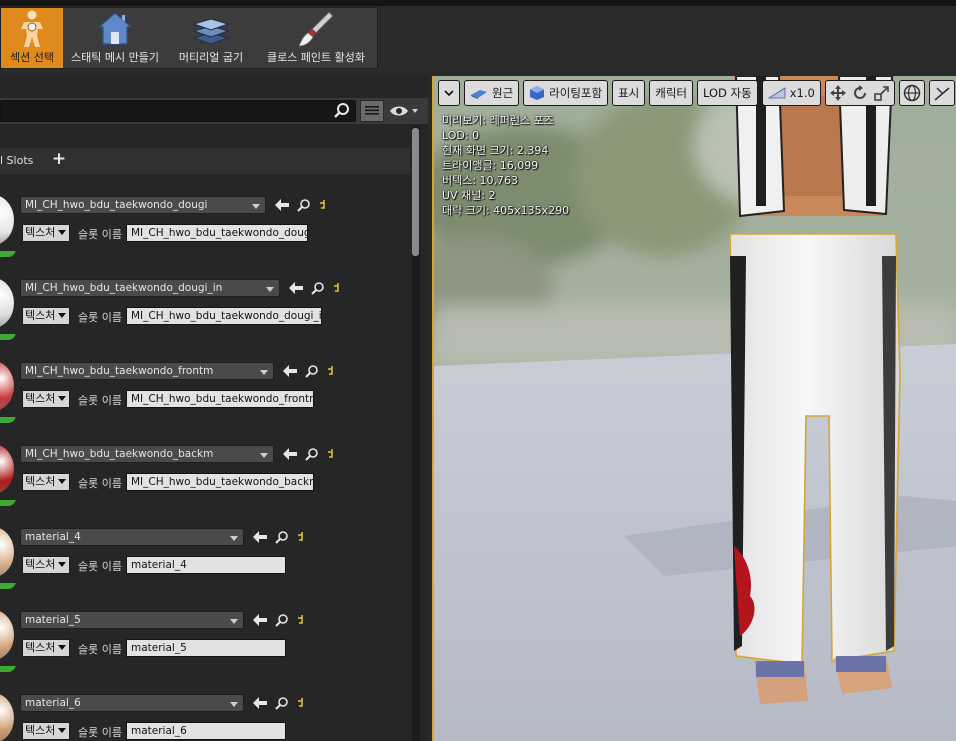  Describe the element at coordinates (316, 29) in the screenshot. I see `cloth-paint-brush-icon` at that location.